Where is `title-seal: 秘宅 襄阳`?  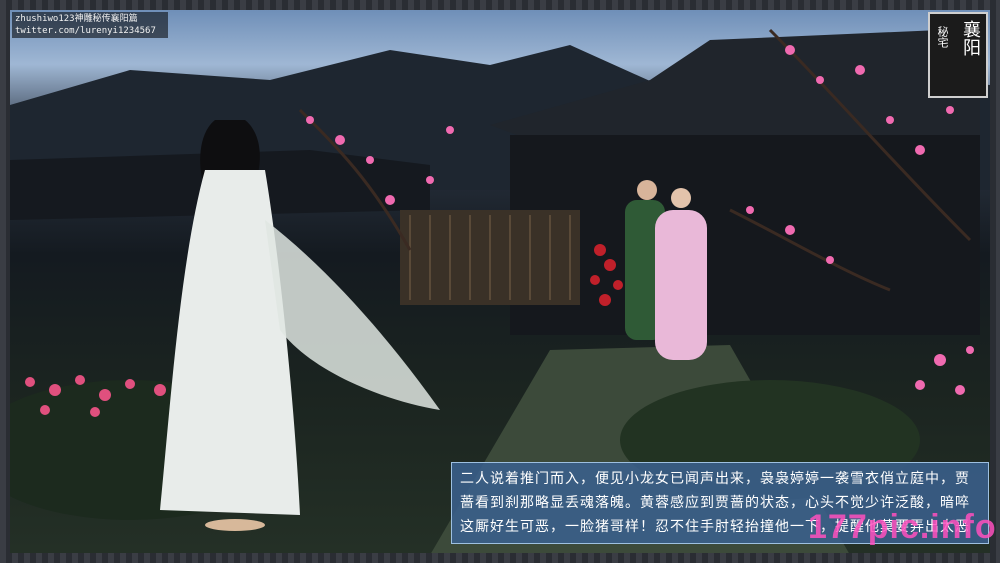
title-seal: 秘宅 襄阳 is located at coordinates (958, 55).